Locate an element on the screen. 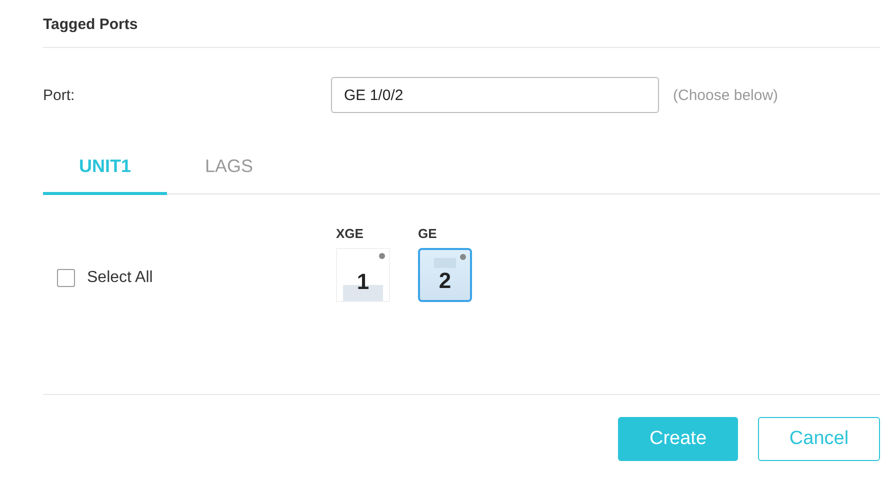 This screenshot has width=883, height=493. field-label: Port: is located at coordinates (59, 95).